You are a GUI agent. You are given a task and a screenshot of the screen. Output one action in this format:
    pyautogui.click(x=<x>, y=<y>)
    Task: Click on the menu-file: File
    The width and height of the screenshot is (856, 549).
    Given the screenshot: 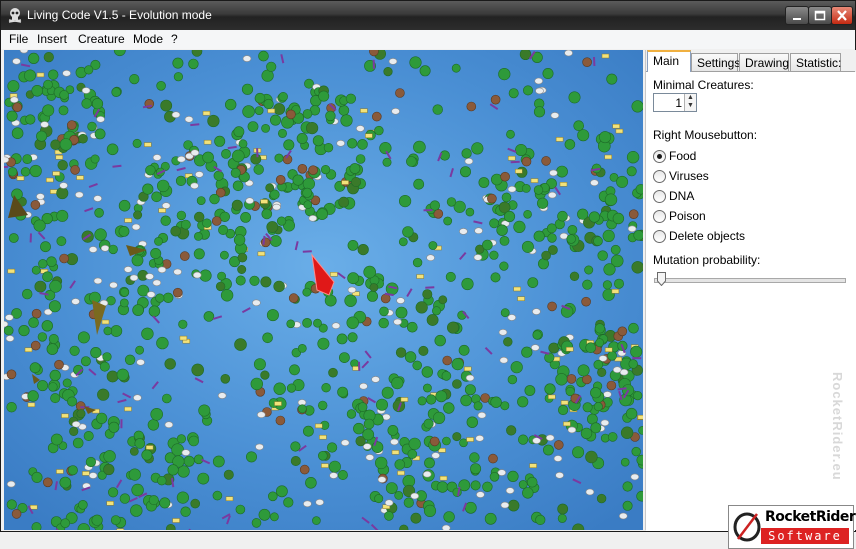 What is the action you would take?
    pyautogui.click(x=18, y=39)
    